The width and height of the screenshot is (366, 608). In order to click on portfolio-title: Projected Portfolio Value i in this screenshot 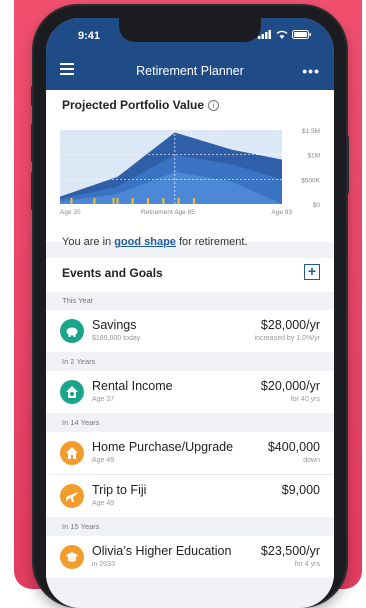, I will do `click(141, 105)`.